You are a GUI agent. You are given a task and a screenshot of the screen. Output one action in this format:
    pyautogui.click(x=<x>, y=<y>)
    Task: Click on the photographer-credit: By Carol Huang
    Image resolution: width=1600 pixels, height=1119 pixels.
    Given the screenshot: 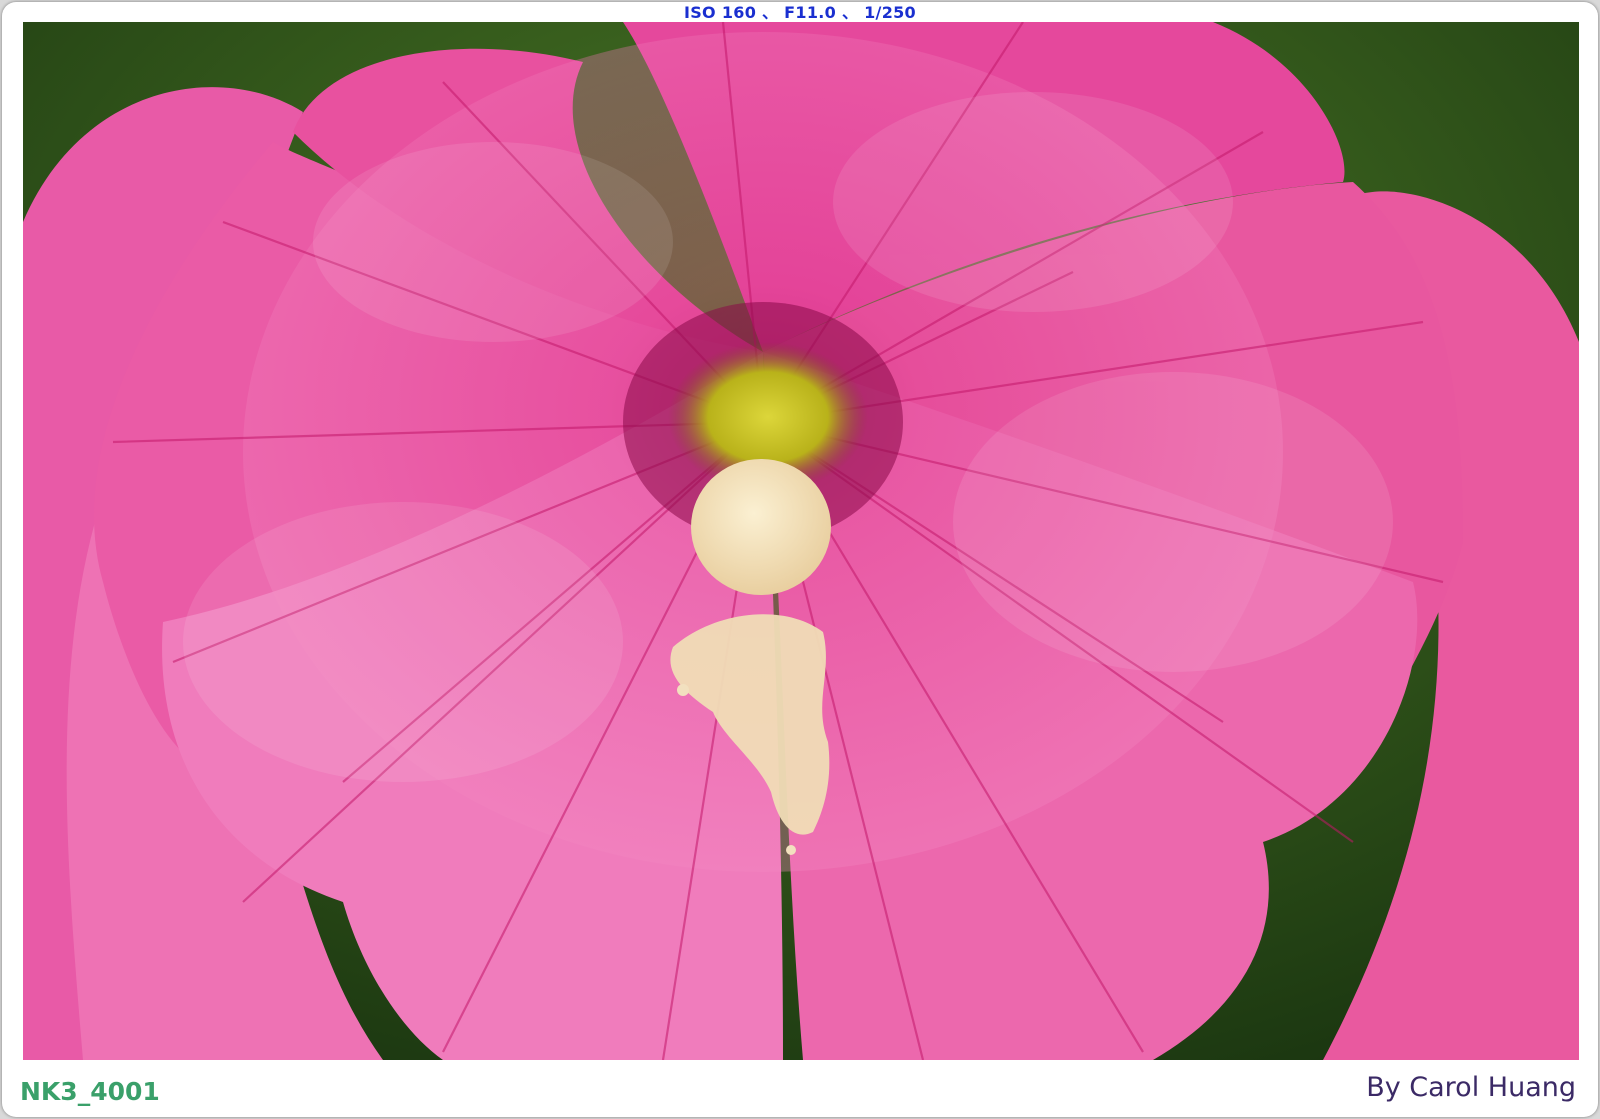 What is the action you would take?
    pyautogui.click(x=1471, y=1087)
    